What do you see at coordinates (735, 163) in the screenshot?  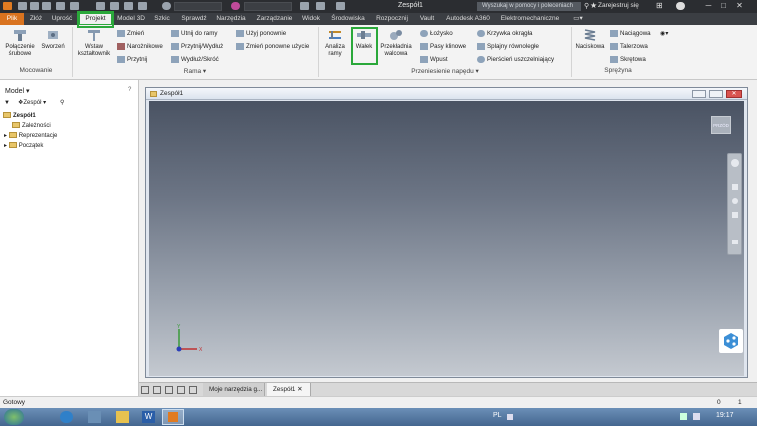 I see `steering-wheel-icon` at bounding box center [735, 163].